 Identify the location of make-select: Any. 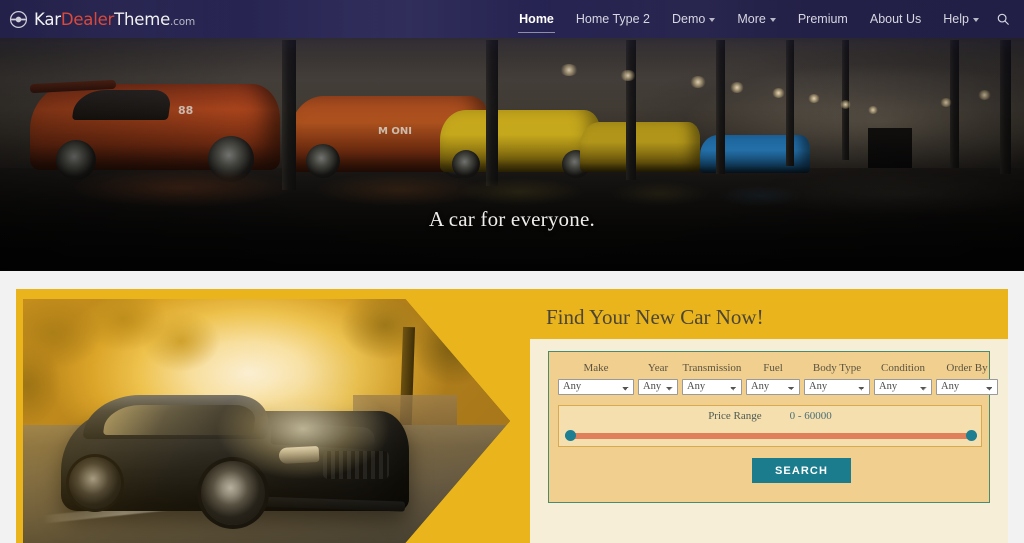
(596, 387).